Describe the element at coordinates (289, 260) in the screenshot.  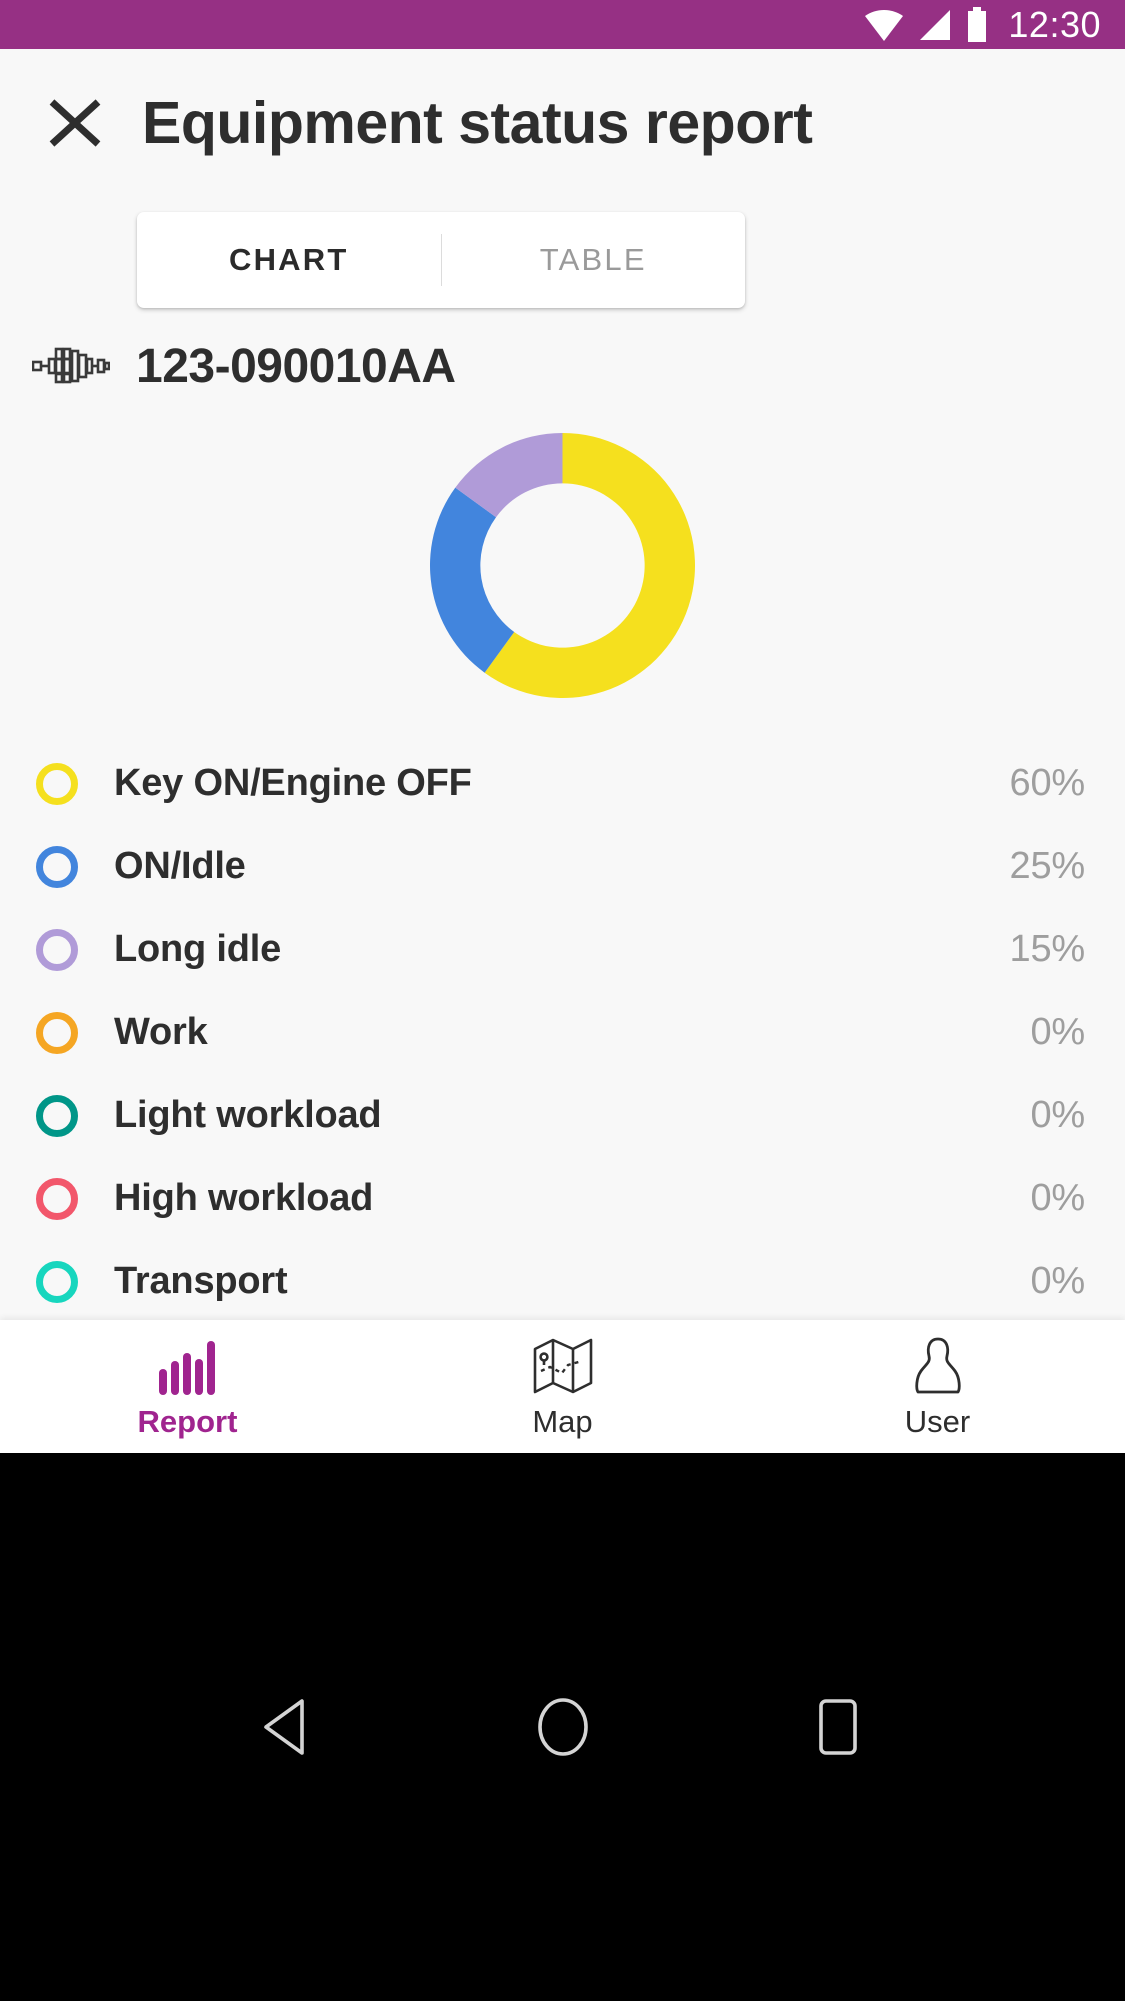
I see `tab-chart: CHART` at that location.